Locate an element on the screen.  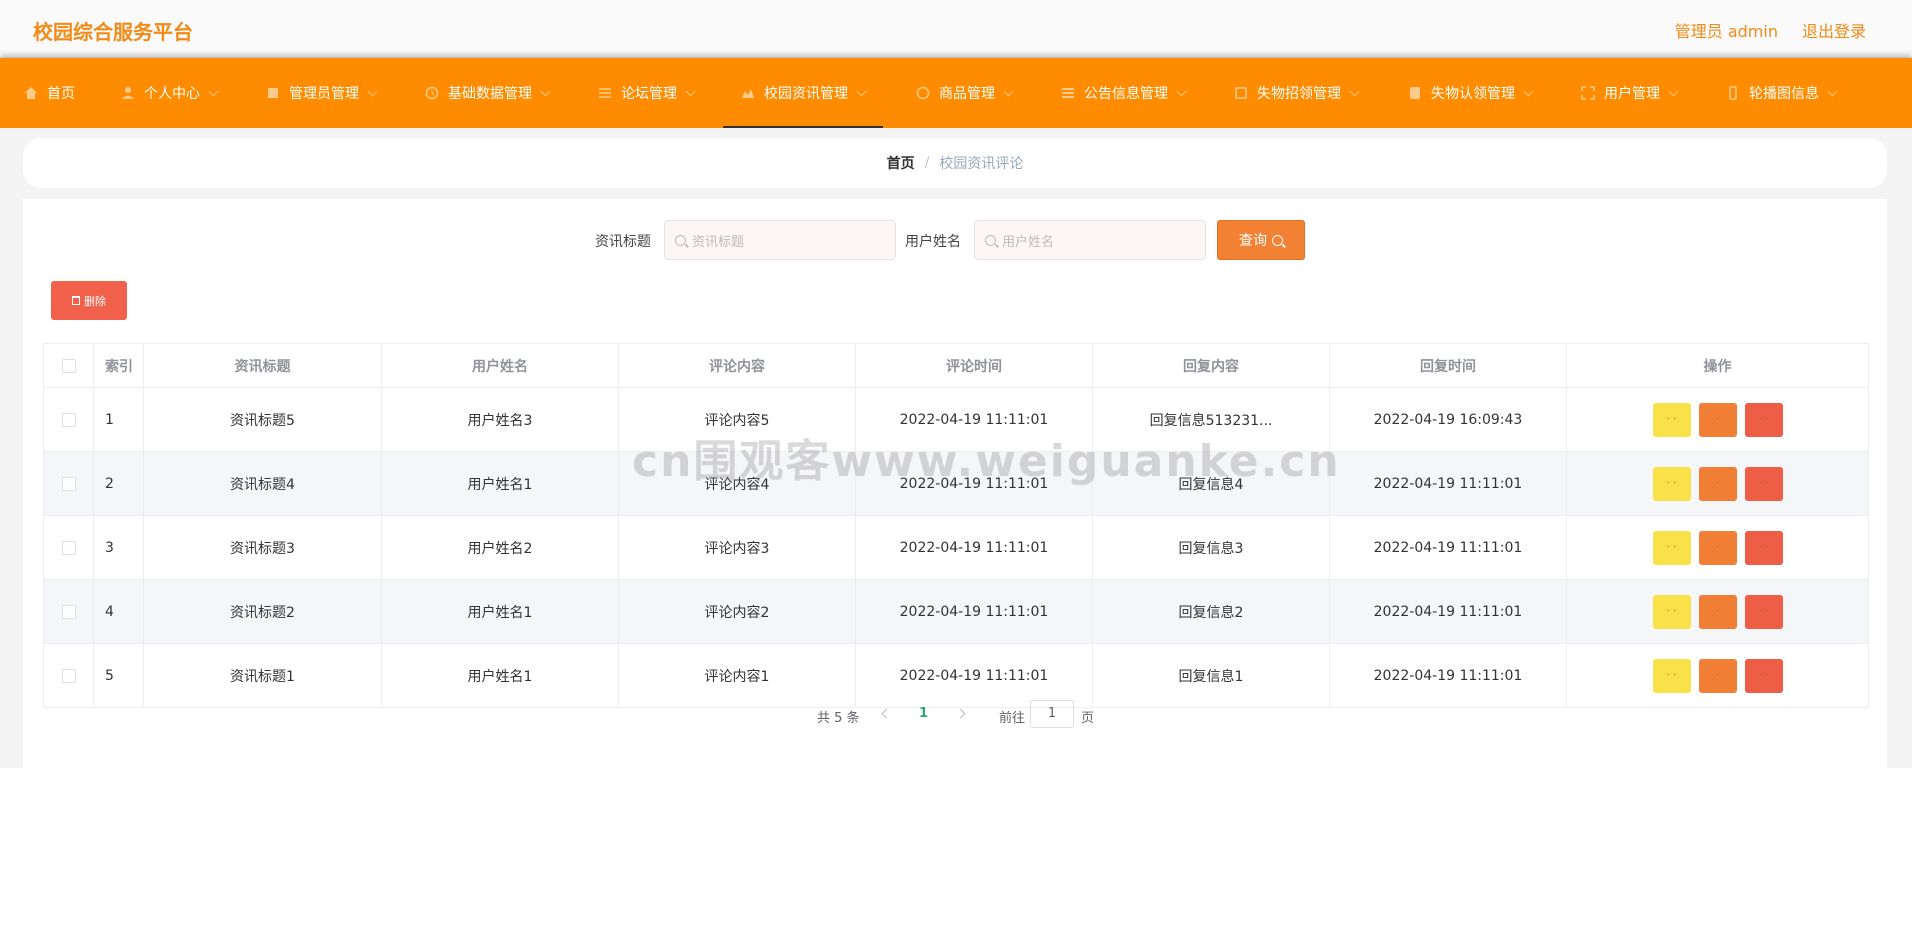
nav-label: 失物招领管理 is located at coordinates (1299, 94).